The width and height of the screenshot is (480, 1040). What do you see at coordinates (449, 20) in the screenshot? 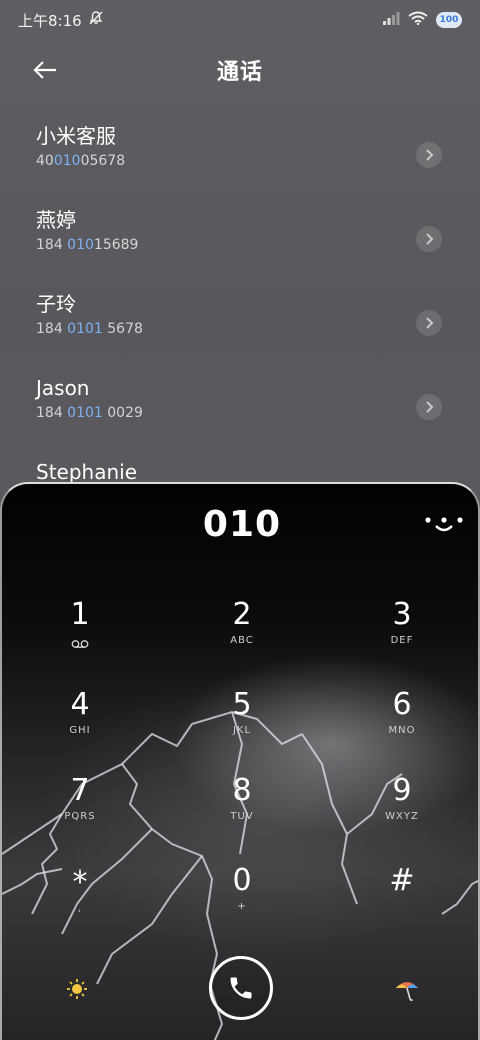
I see `battery-indicator: 100` at bounding box center [449, 20].